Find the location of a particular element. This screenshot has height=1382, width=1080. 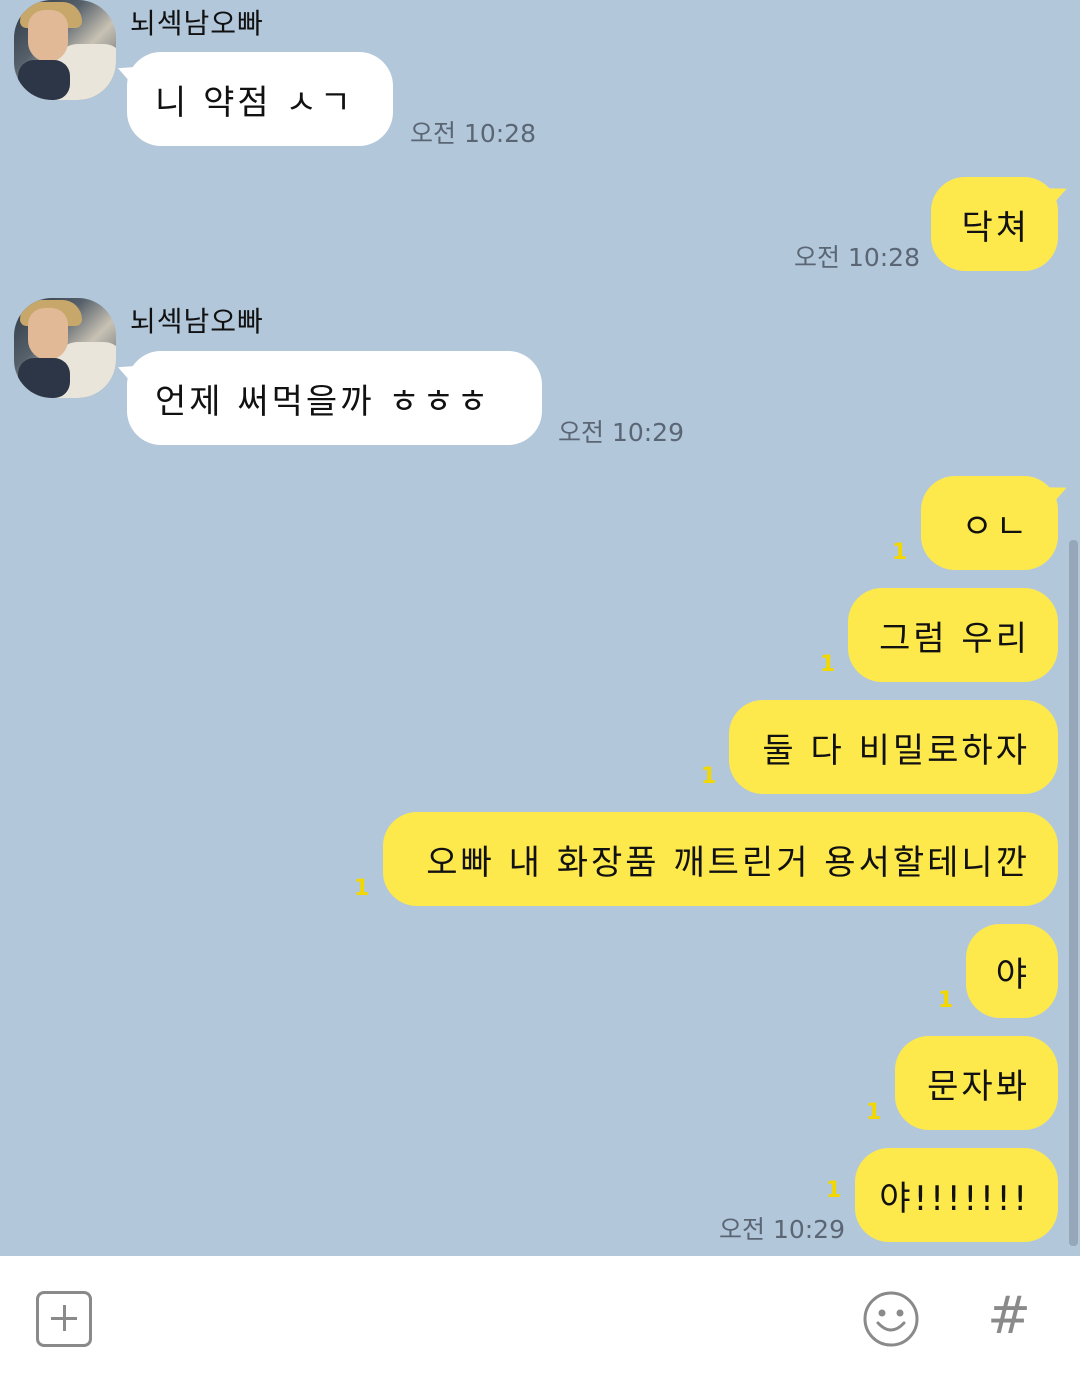

message-bubble-outgoing: 그럼 우리 is located at coordinates (953, 635).